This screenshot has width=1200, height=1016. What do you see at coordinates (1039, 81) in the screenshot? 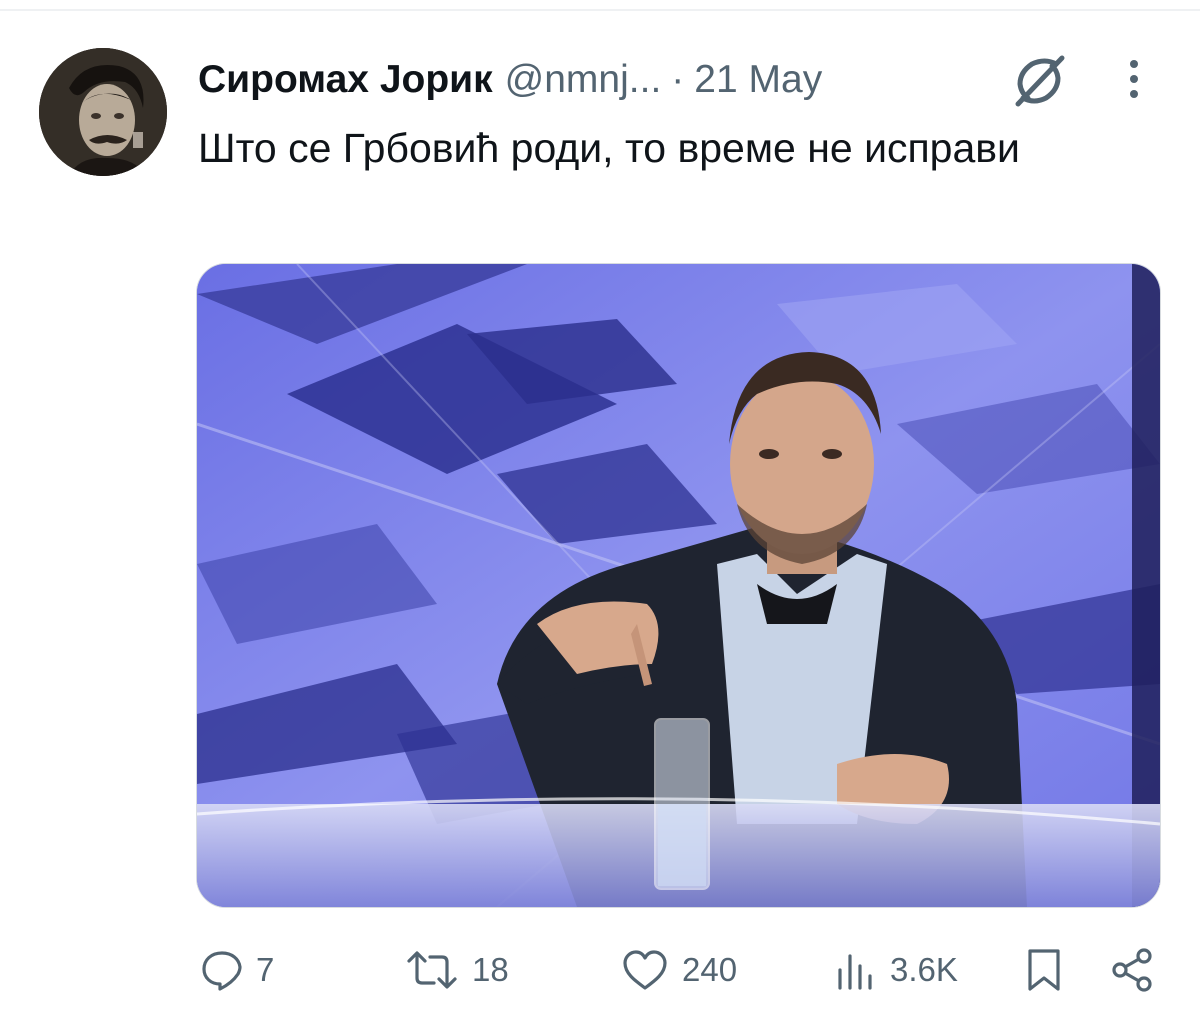
I see `grok-icon` at bounding box center [1039, 81].